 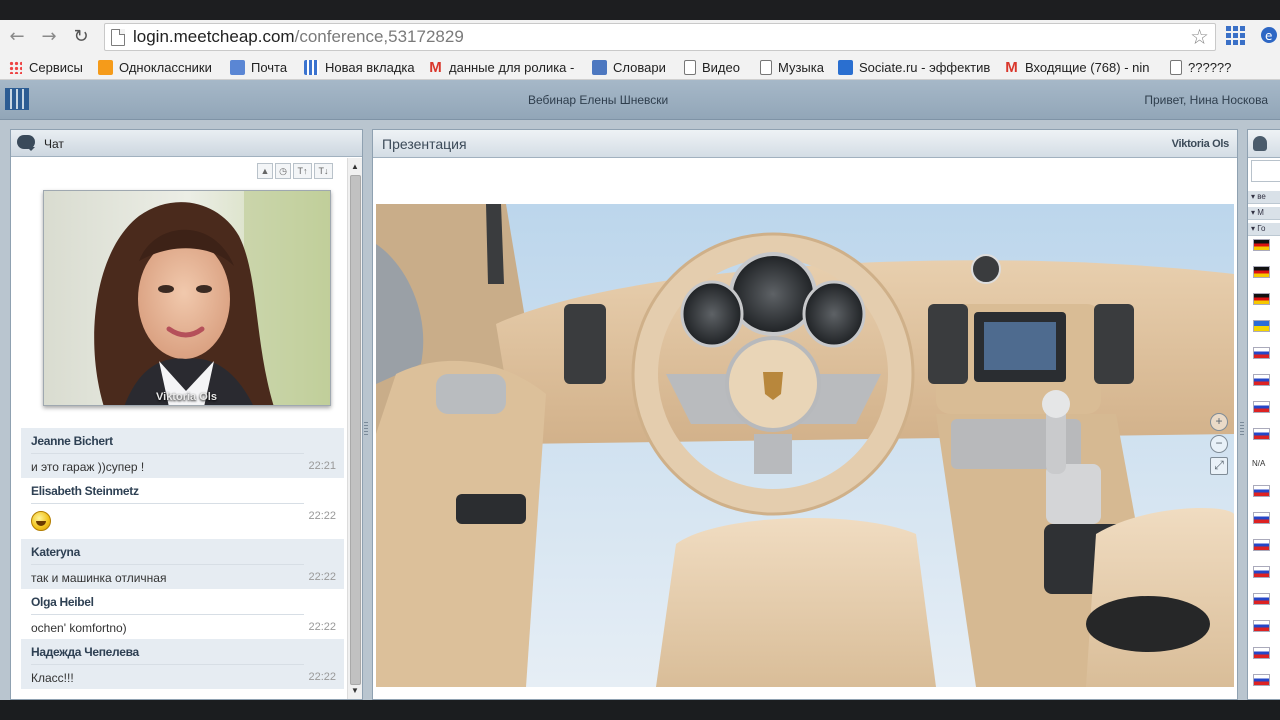 What do you see at coordinates (1200, 67) in the screenshot?
I see `bookmark-unknown: ??????` at bounding box center [1200, 67].